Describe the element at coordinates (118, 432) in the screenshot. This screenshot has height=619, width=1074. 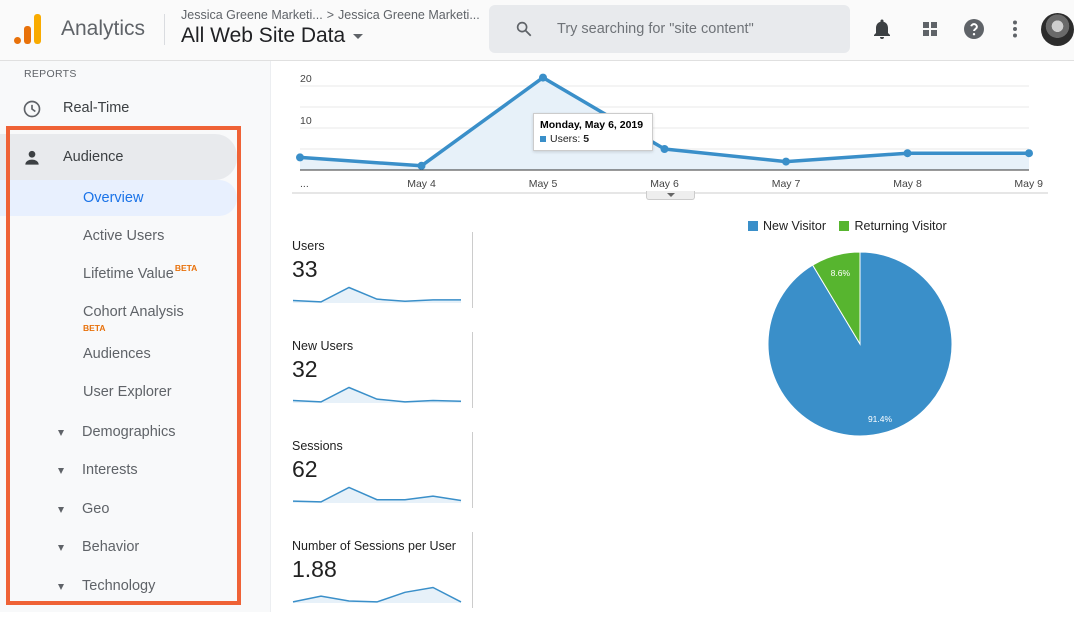
I see `sidebar-group-demographics: Demographics` at that location.